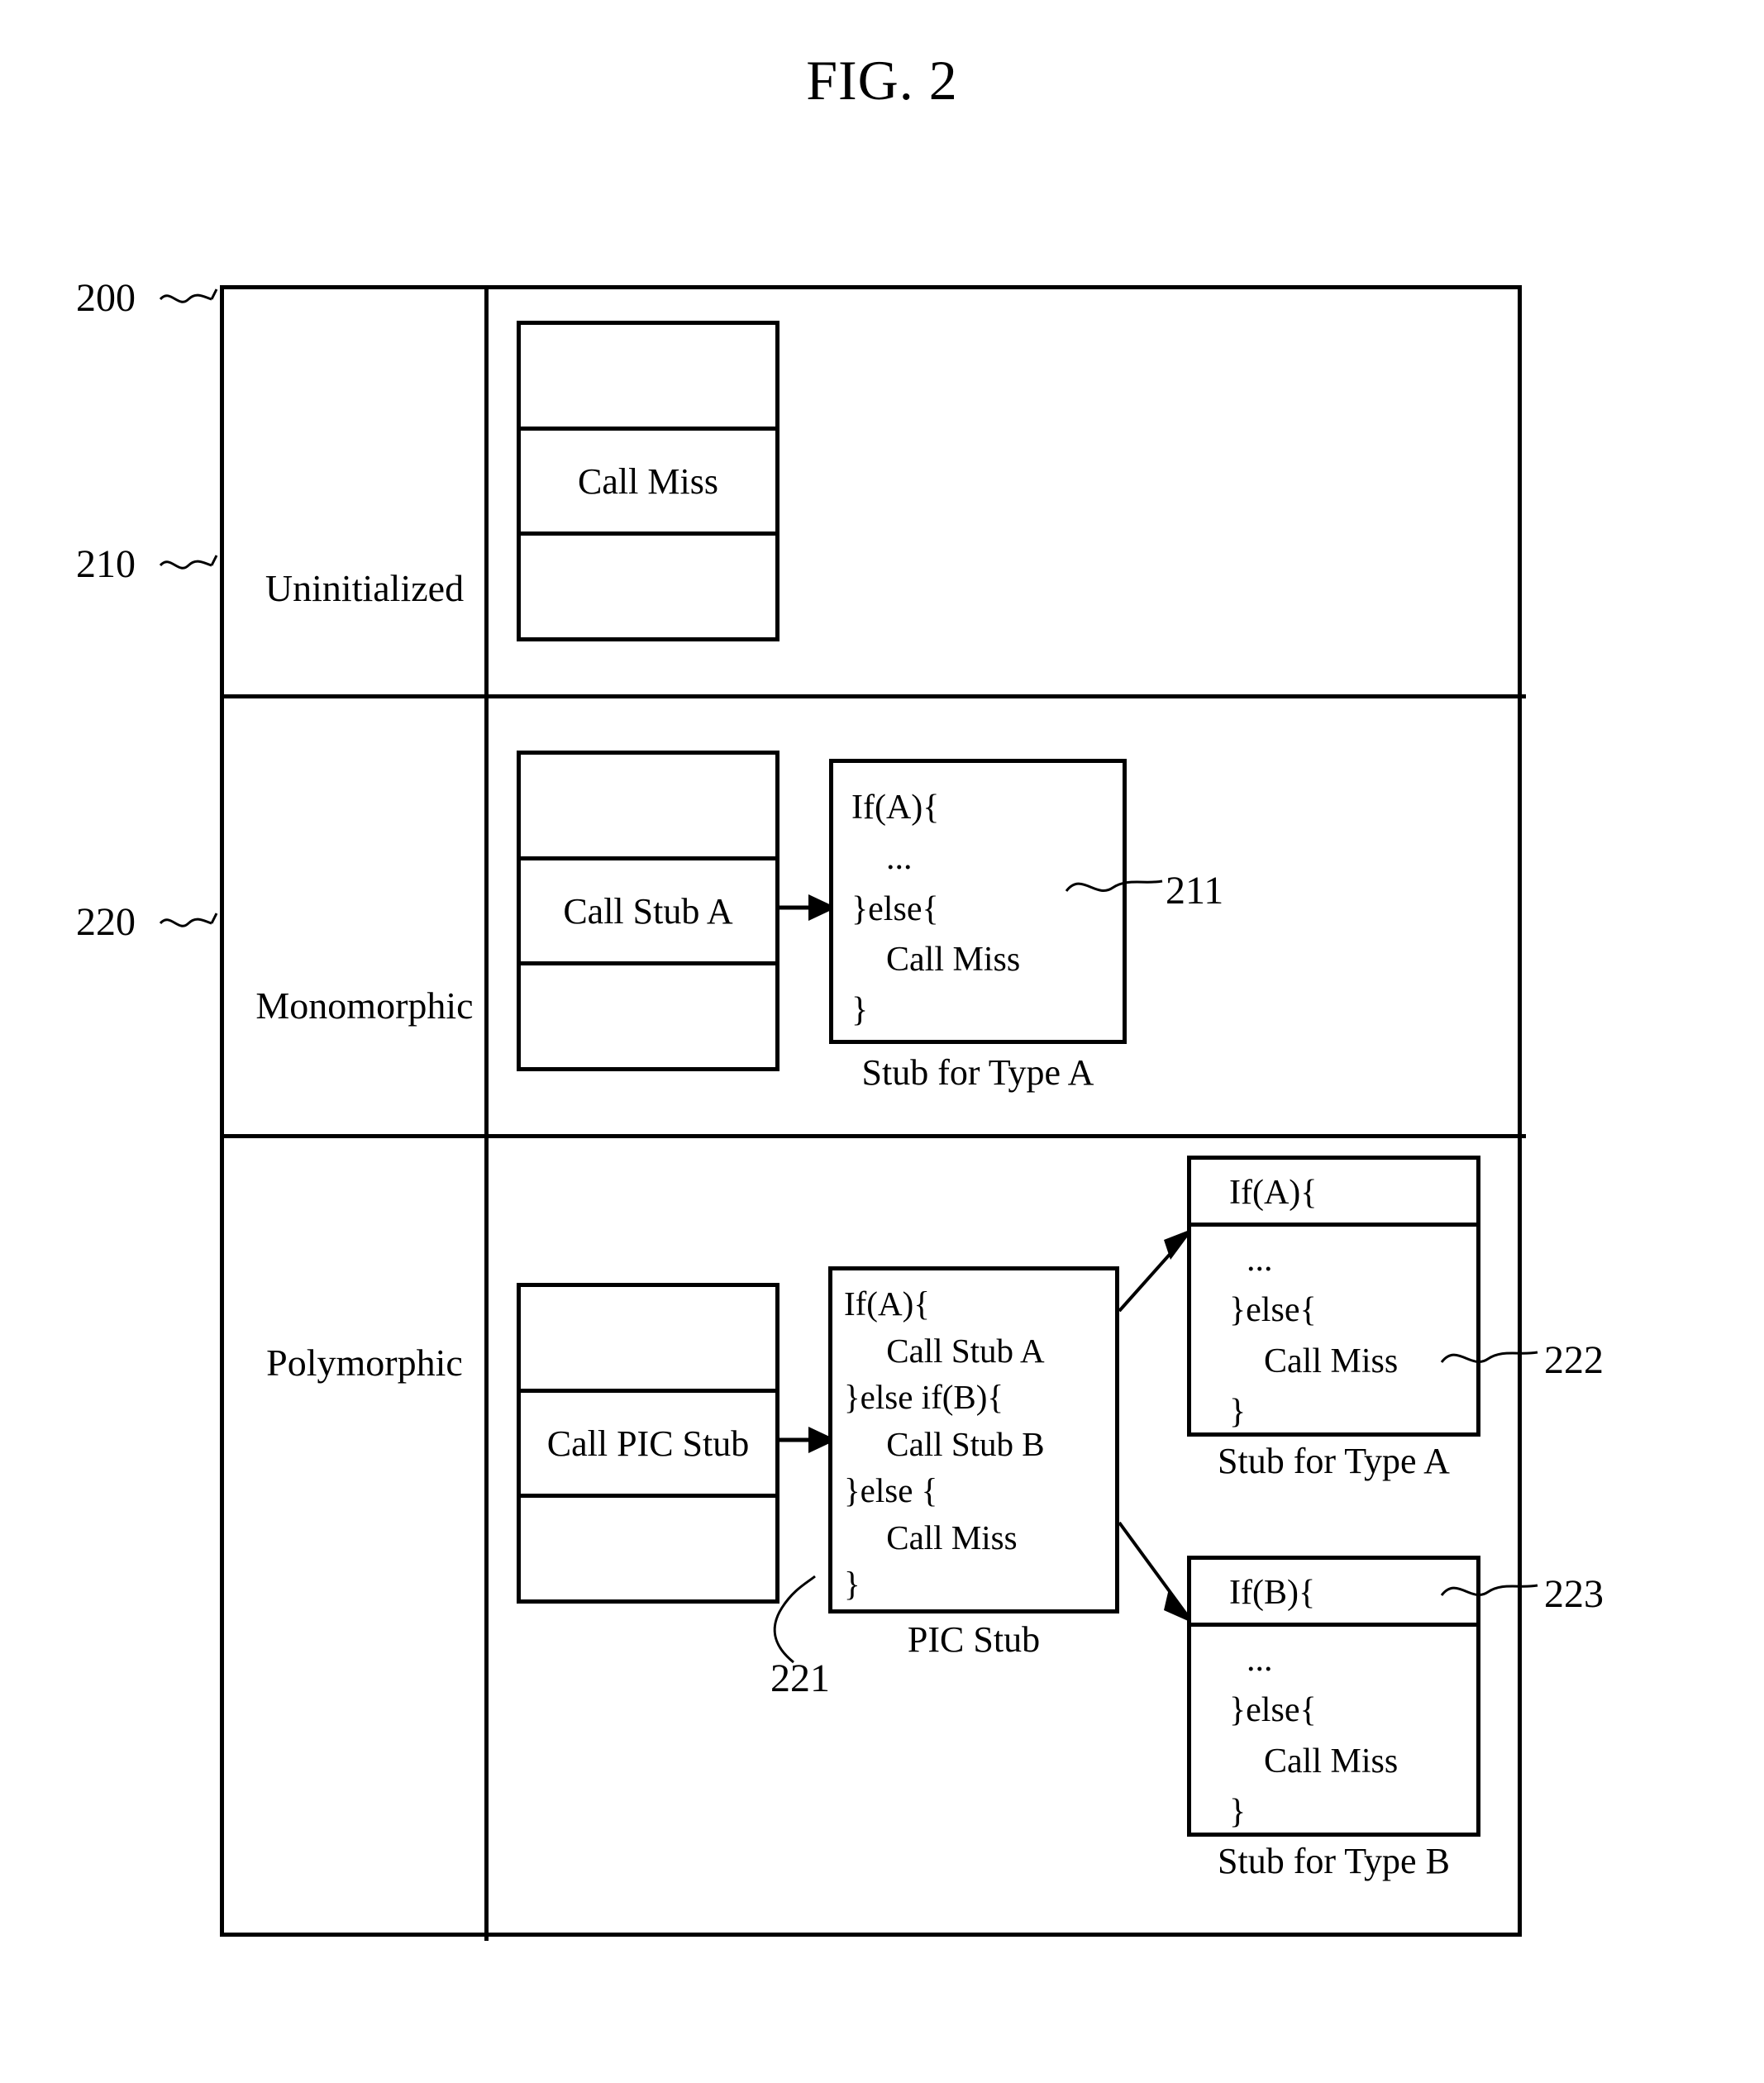 This screenshot has width=1764, height=2083. I want to click on arrow-callsite-to-pic-stub, so click(806, 1440).